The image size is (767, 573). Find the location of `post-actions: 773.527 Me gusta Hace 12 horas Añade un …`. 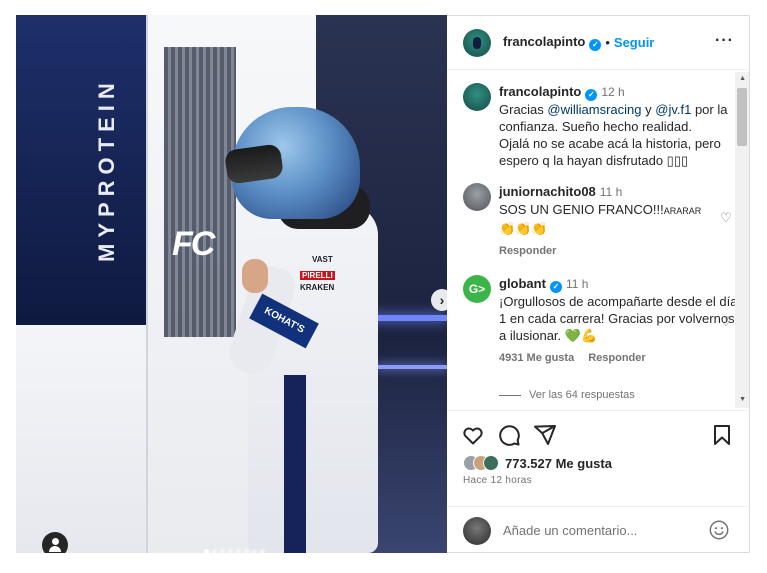

post-actions: 773.527 Me gusta Hace 12 horas Añade un … is located at coordinates (598, 482).